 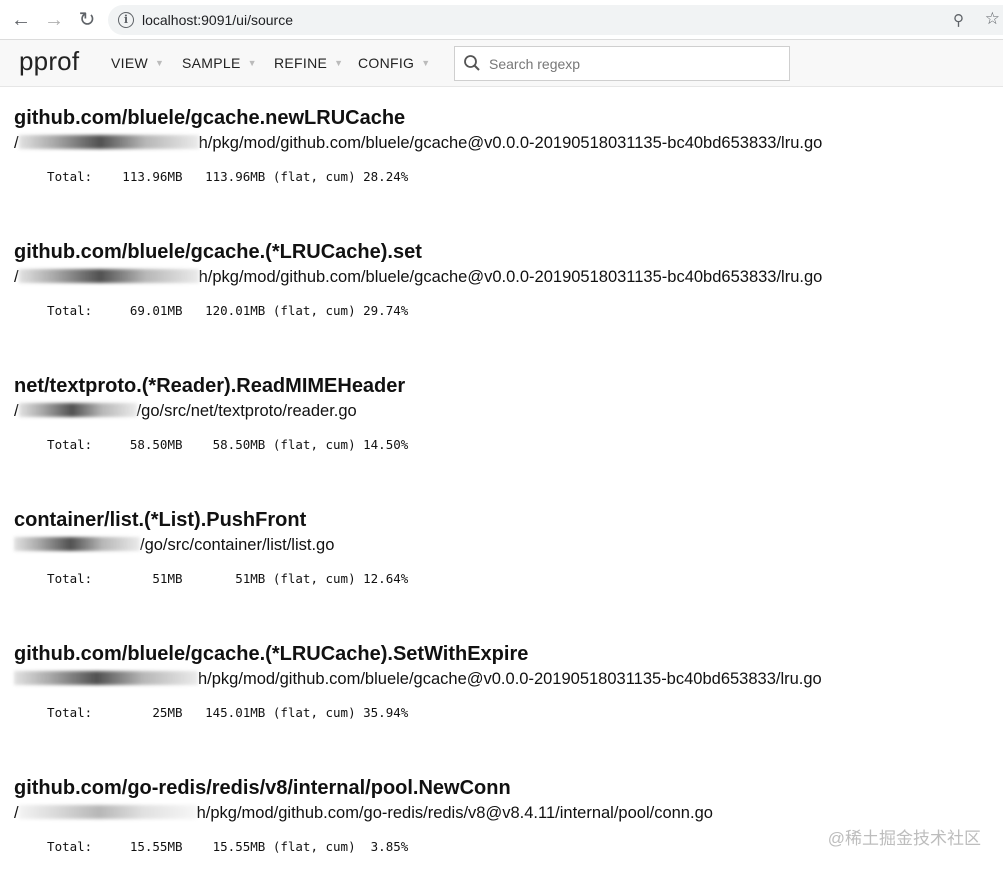 What do you see at coordinates (210, 386) in the screenshot?
I see `function-name: net/textproto.(*Reader).ReadMIMEHeader` at bounding box center [210, 386].